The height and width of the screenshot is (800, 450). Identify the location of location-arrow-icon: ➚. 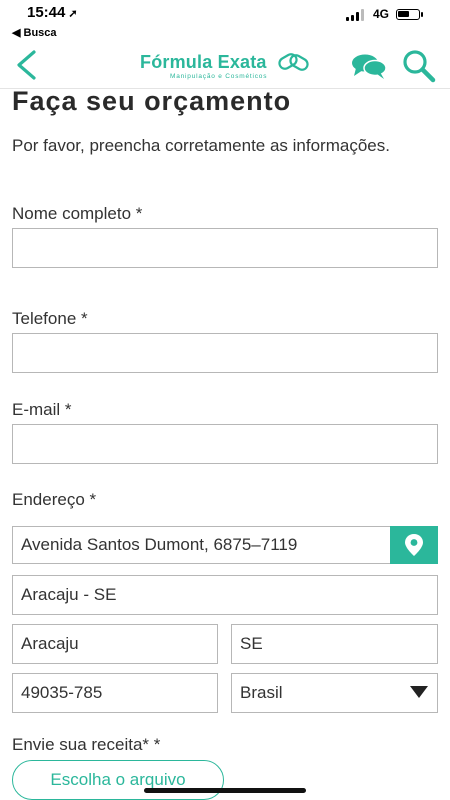
(73, 14).